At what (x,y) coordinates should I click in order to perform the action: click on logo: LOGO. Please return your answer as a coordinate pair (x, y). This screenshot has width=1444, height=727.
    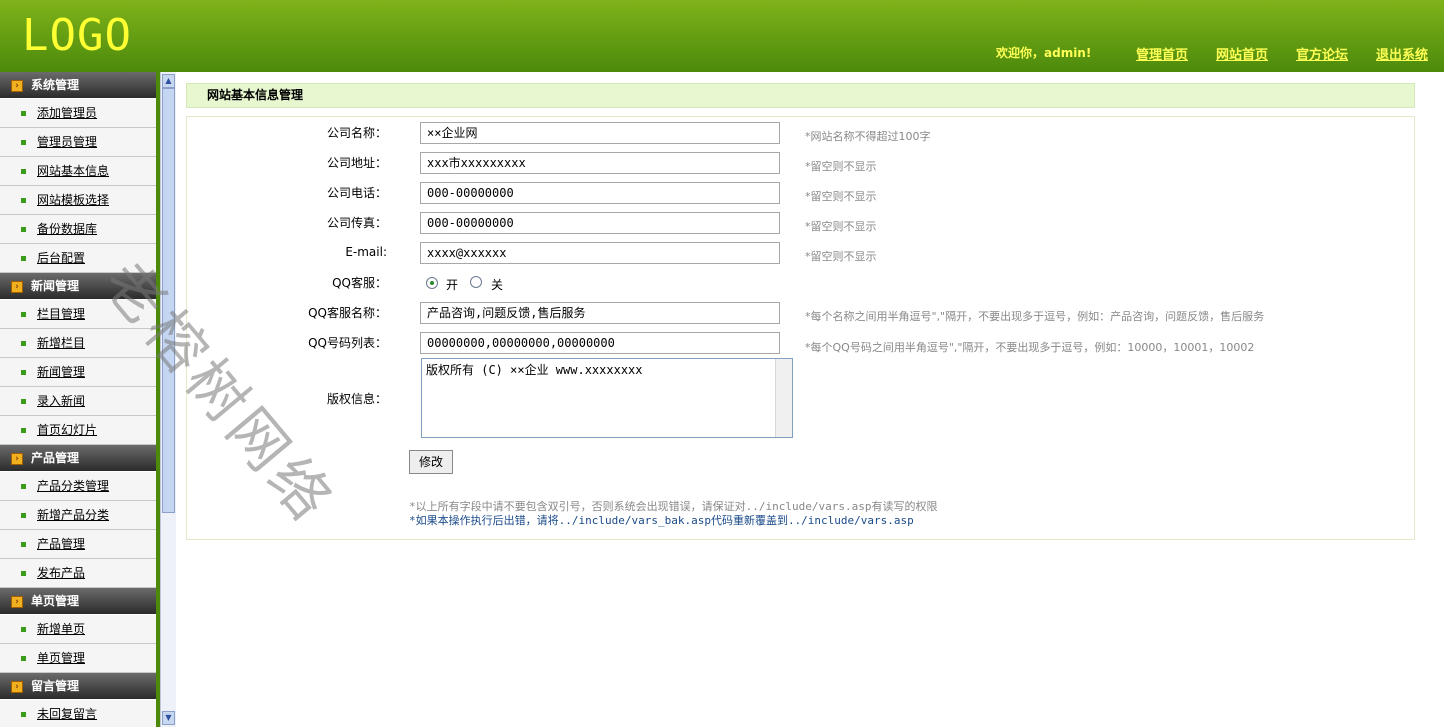
    Looking at the image, I should click on (77, 35).